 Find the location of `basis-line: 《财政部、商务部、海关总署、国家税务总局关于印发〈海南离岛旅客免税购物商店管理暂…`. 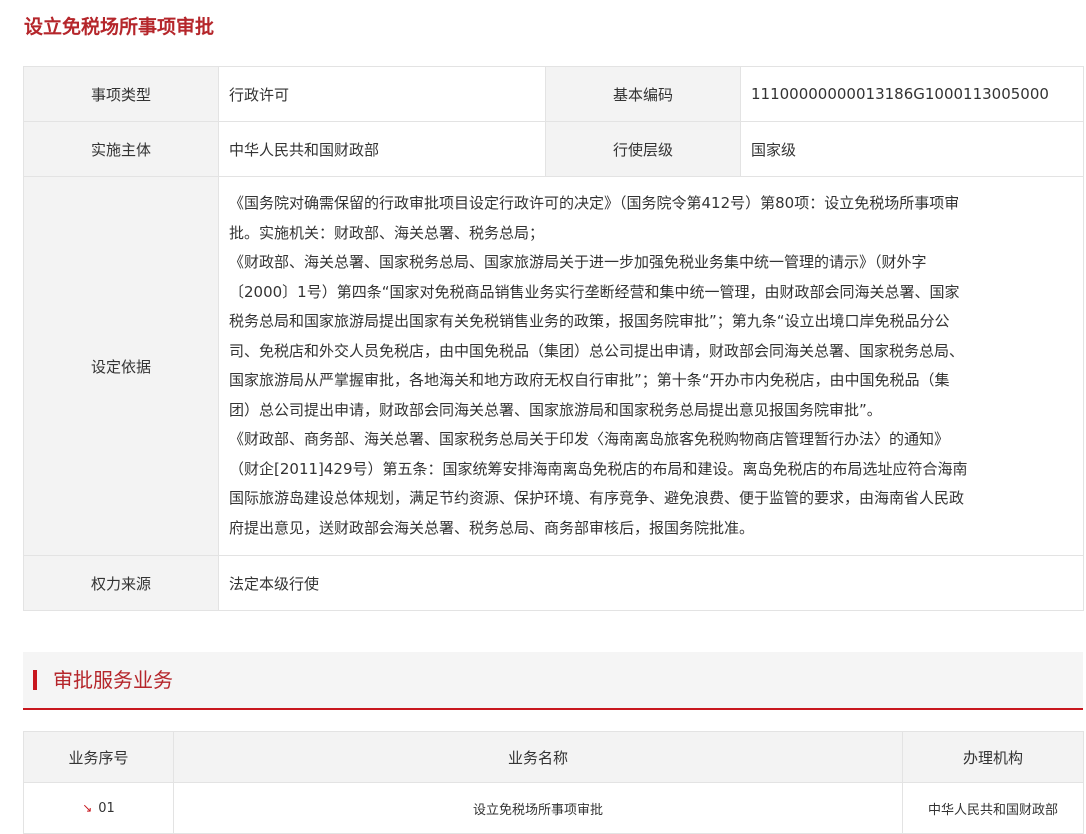

basis-line: 《财政部、商务部、海关总署、国家税务总局关于印发〈海南离岛旅客免税购物商店管理暂… is located at coordinates (589, 439).